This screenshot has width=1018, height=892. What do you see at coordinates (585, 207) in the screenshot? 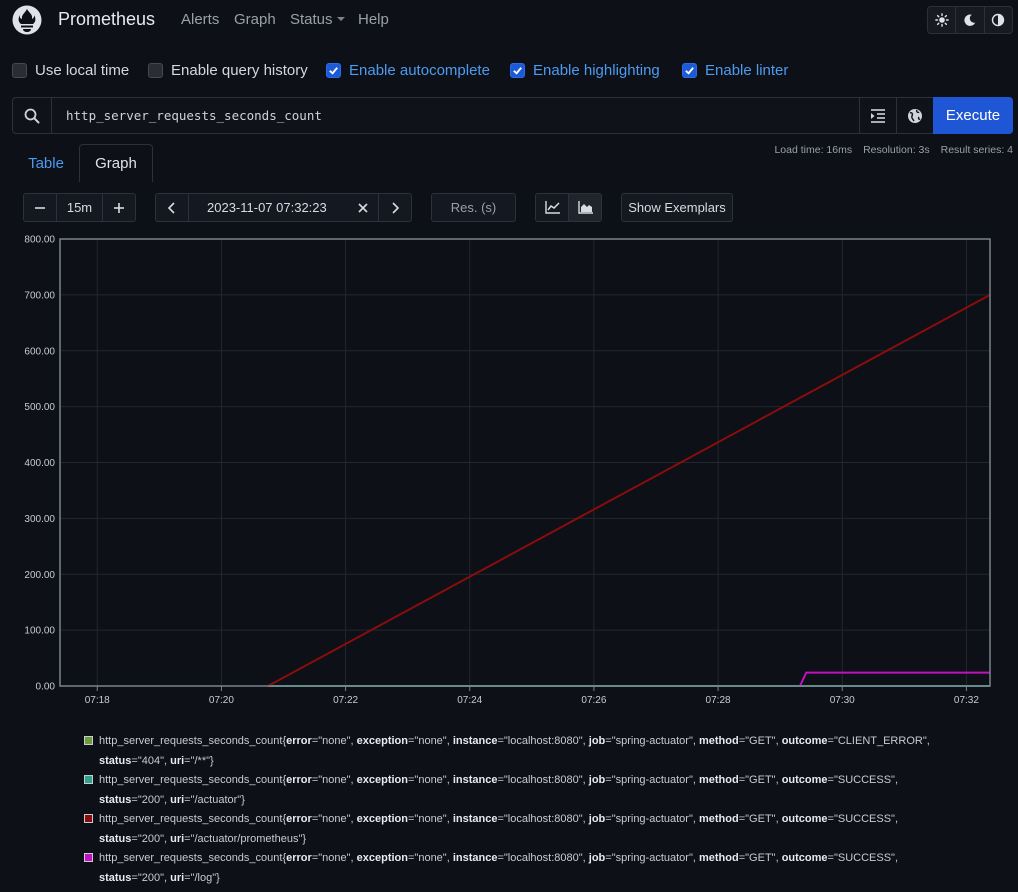
I see `stacked-chart-button` at bounding box center [585, 207].